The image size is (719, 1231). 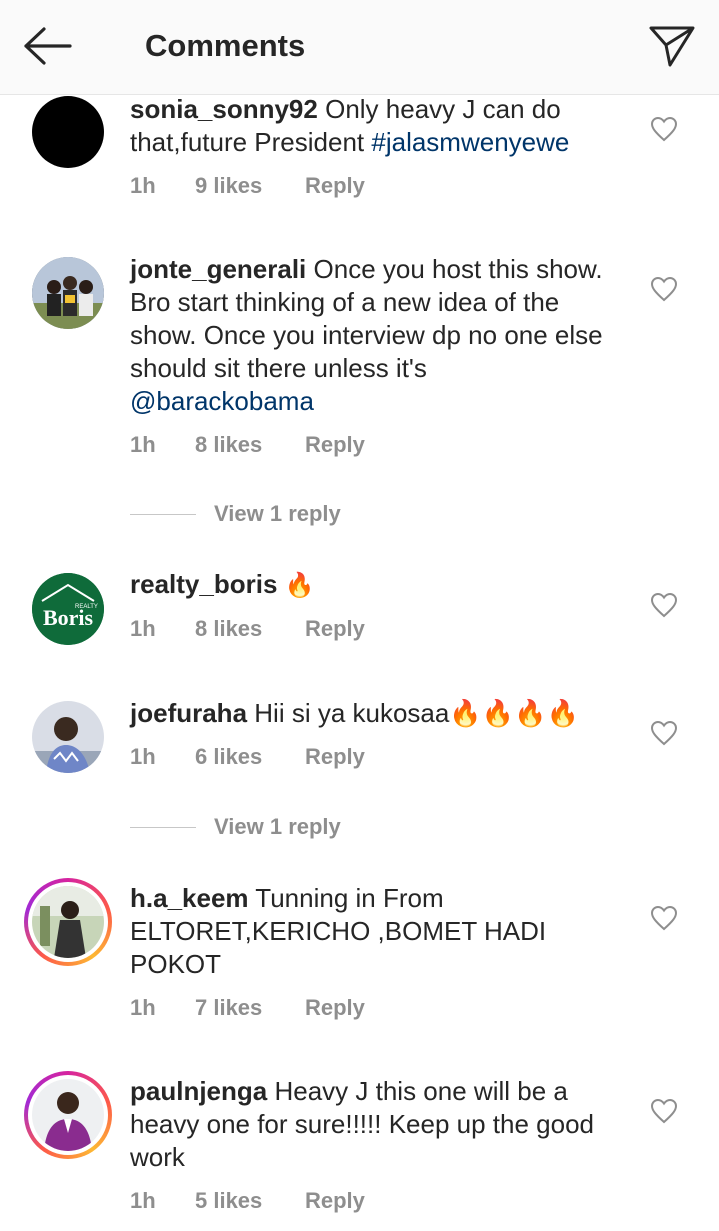 I want to click on page-title: Comments, so click(x=225, y=45).